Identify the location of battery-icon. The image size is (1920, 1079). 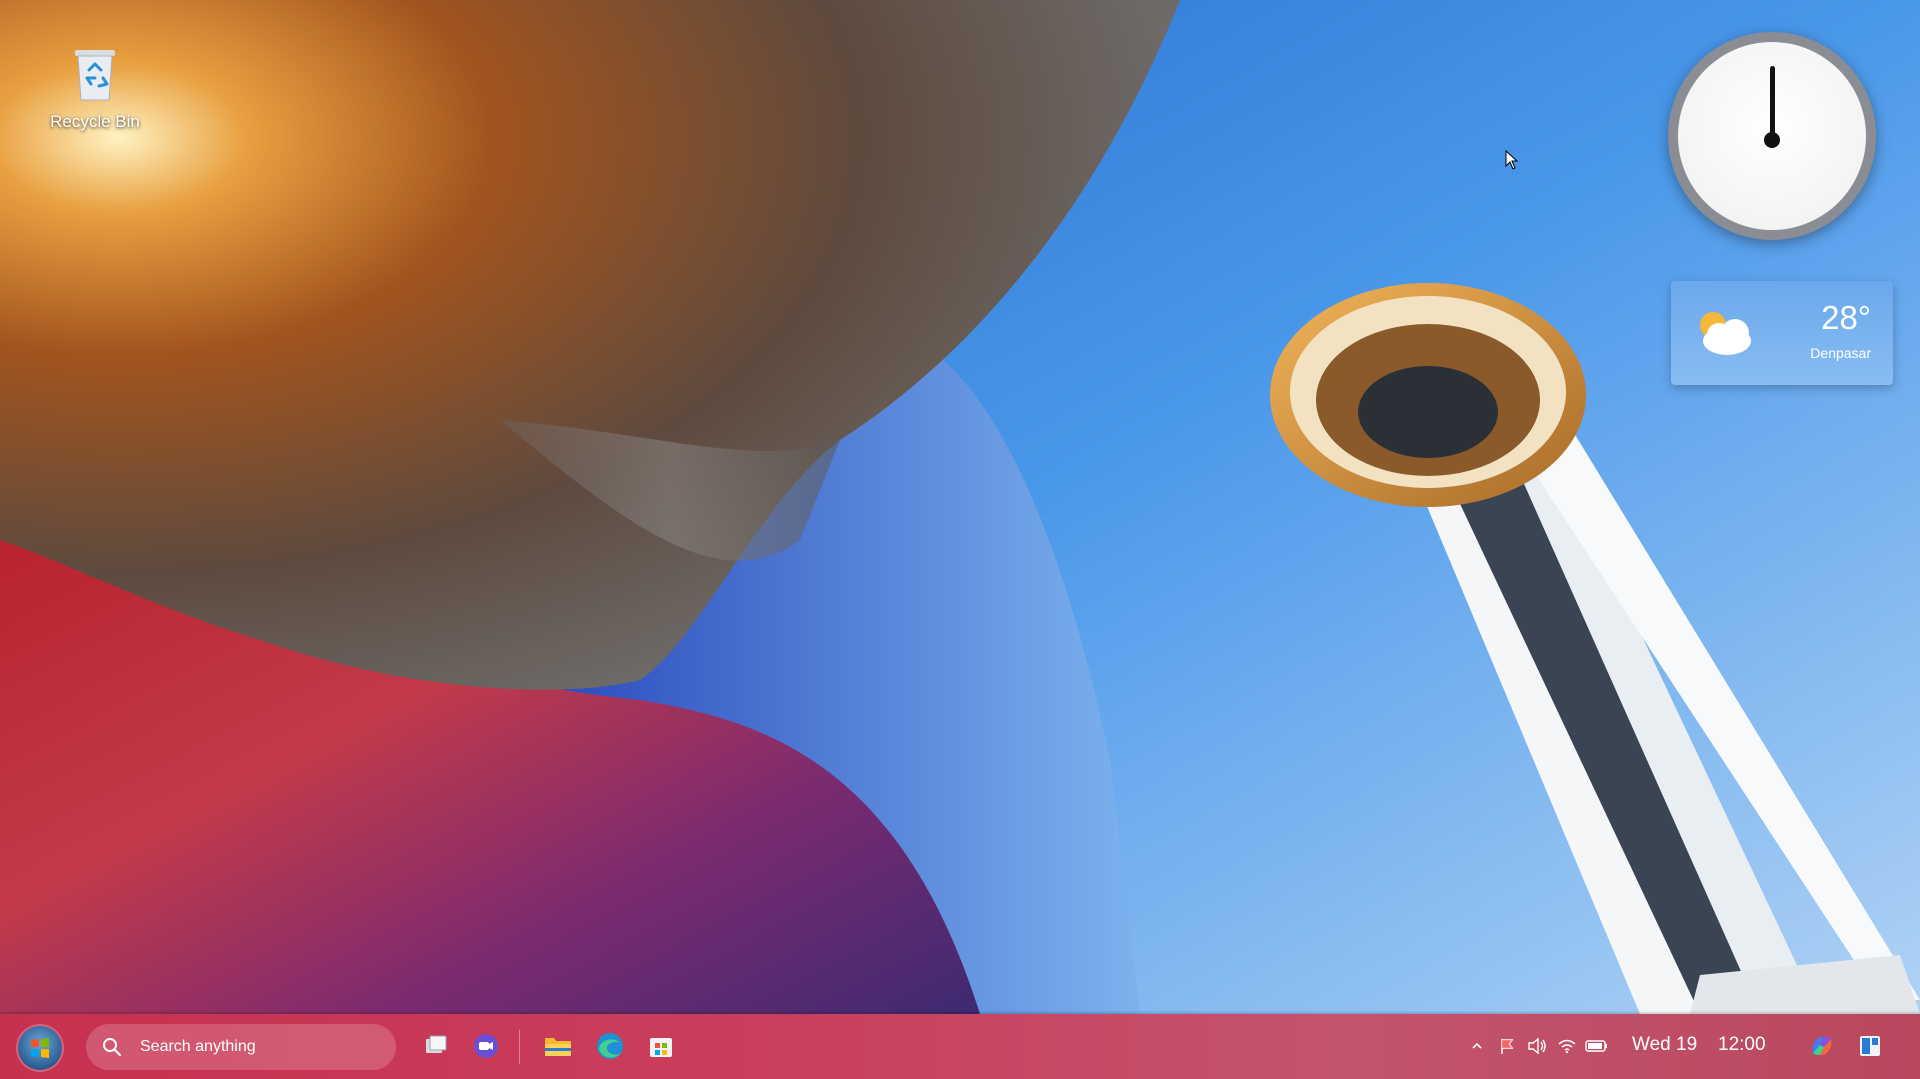
(1597, 1046).